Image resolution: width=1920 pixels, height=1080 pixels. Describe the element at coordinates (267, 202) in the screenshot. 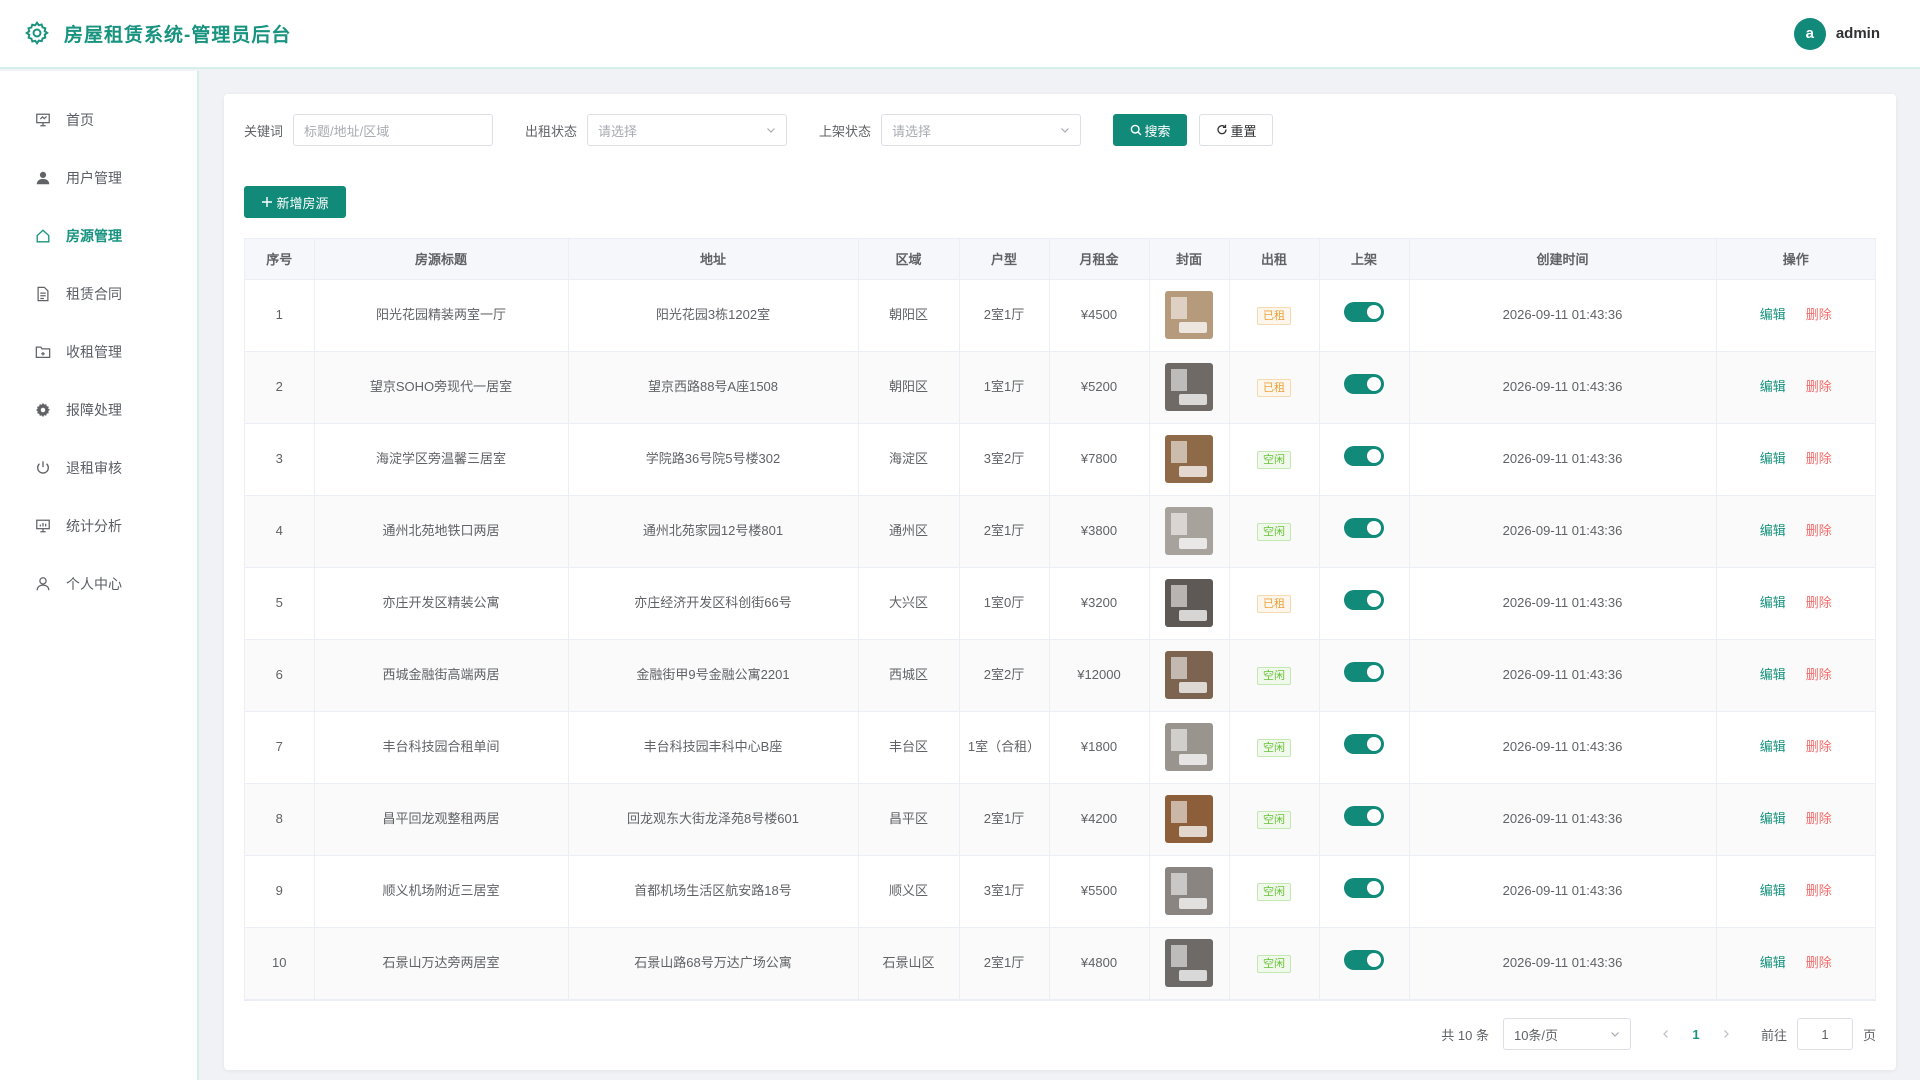

I see `plus-icon` at that location.